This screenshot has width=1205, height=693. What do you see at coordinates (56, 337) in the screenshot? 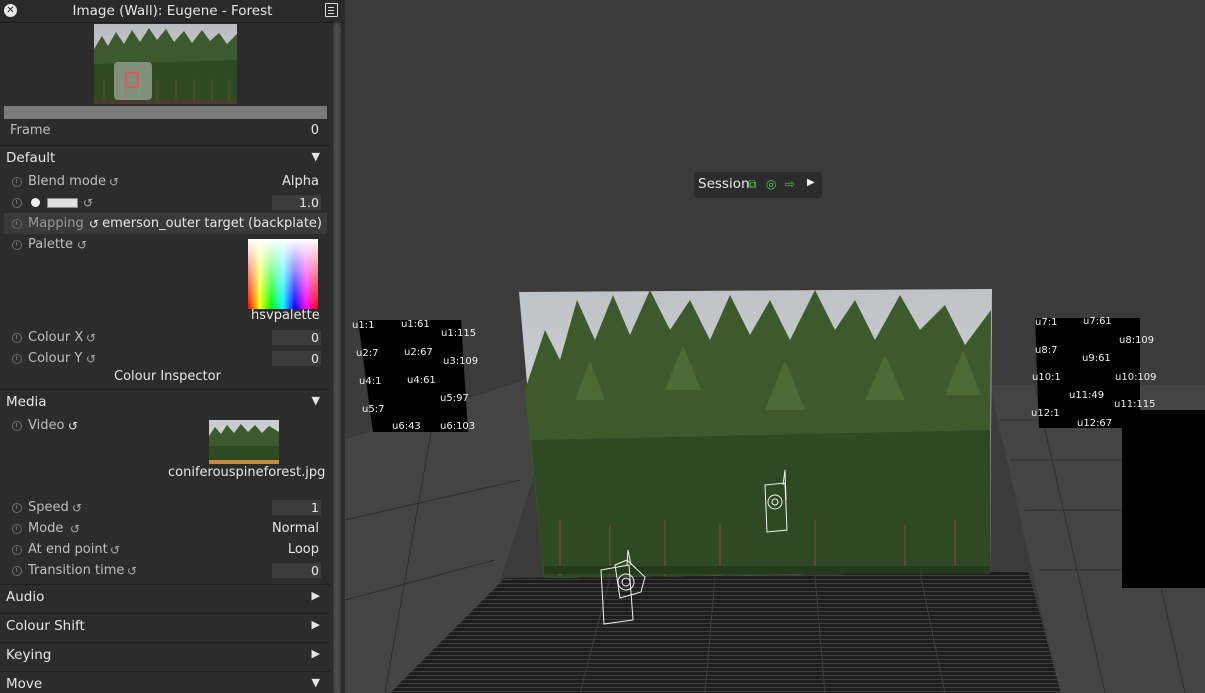
I see `colour-x-label: Colour X` at bounding box center [56, 337].